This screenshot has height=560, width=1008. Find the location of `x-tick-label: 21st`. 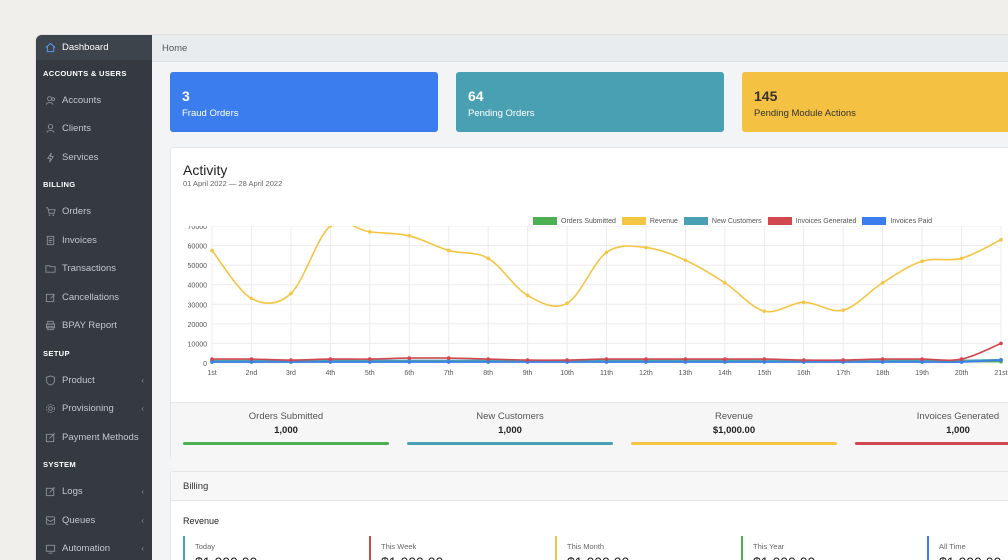

x-tick-label: 21st is located at coordinates (1000, 373).